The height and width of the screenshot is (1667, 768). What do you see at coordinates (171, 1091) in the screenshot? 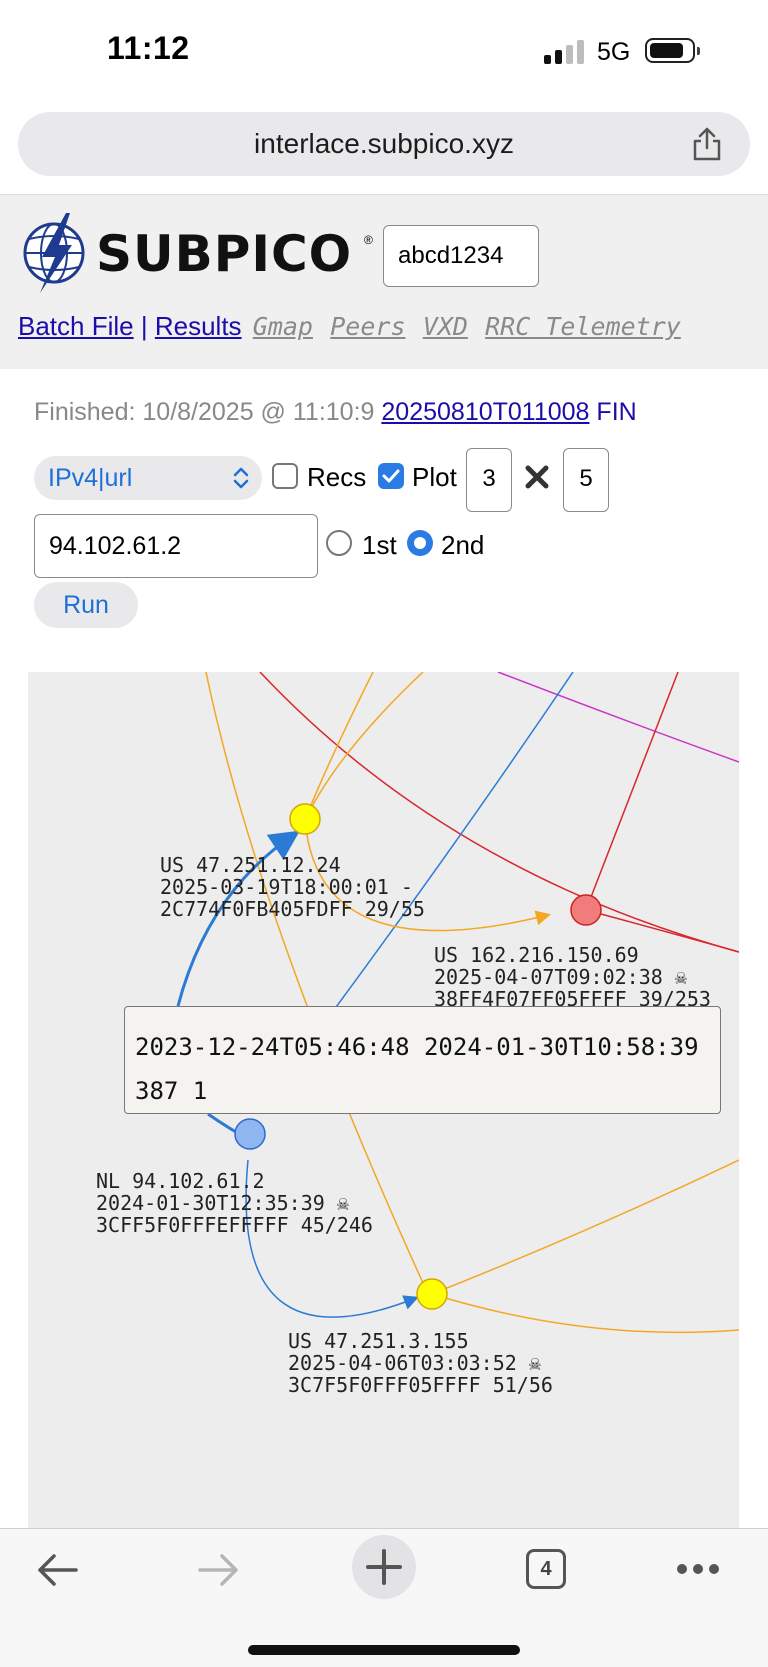
I see `tooltip-line-2: 387 1` at bounding box center [171, 1091].